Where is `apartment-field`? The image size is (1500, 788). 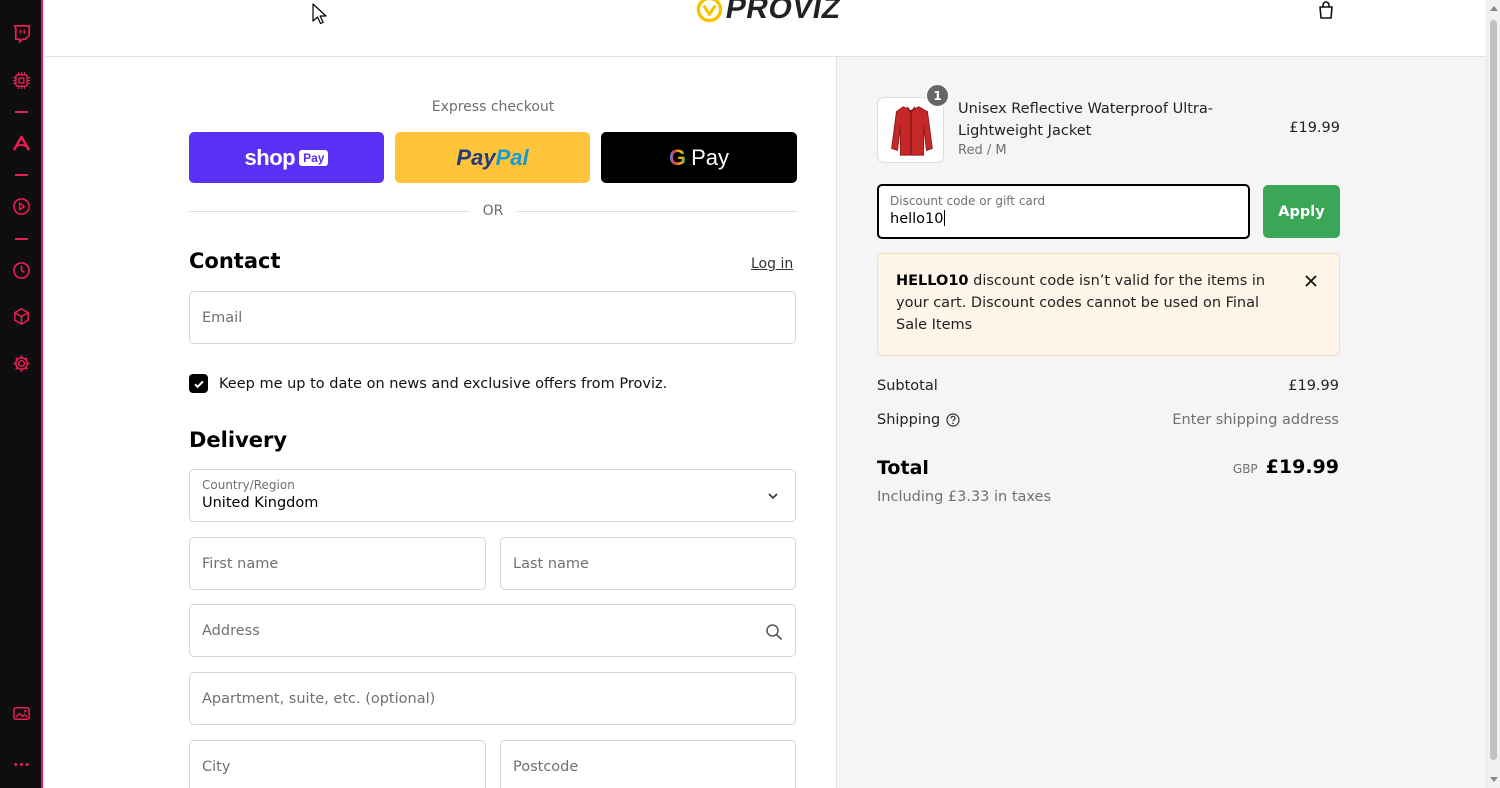
apartment-field is located at coordinates (492, 698).